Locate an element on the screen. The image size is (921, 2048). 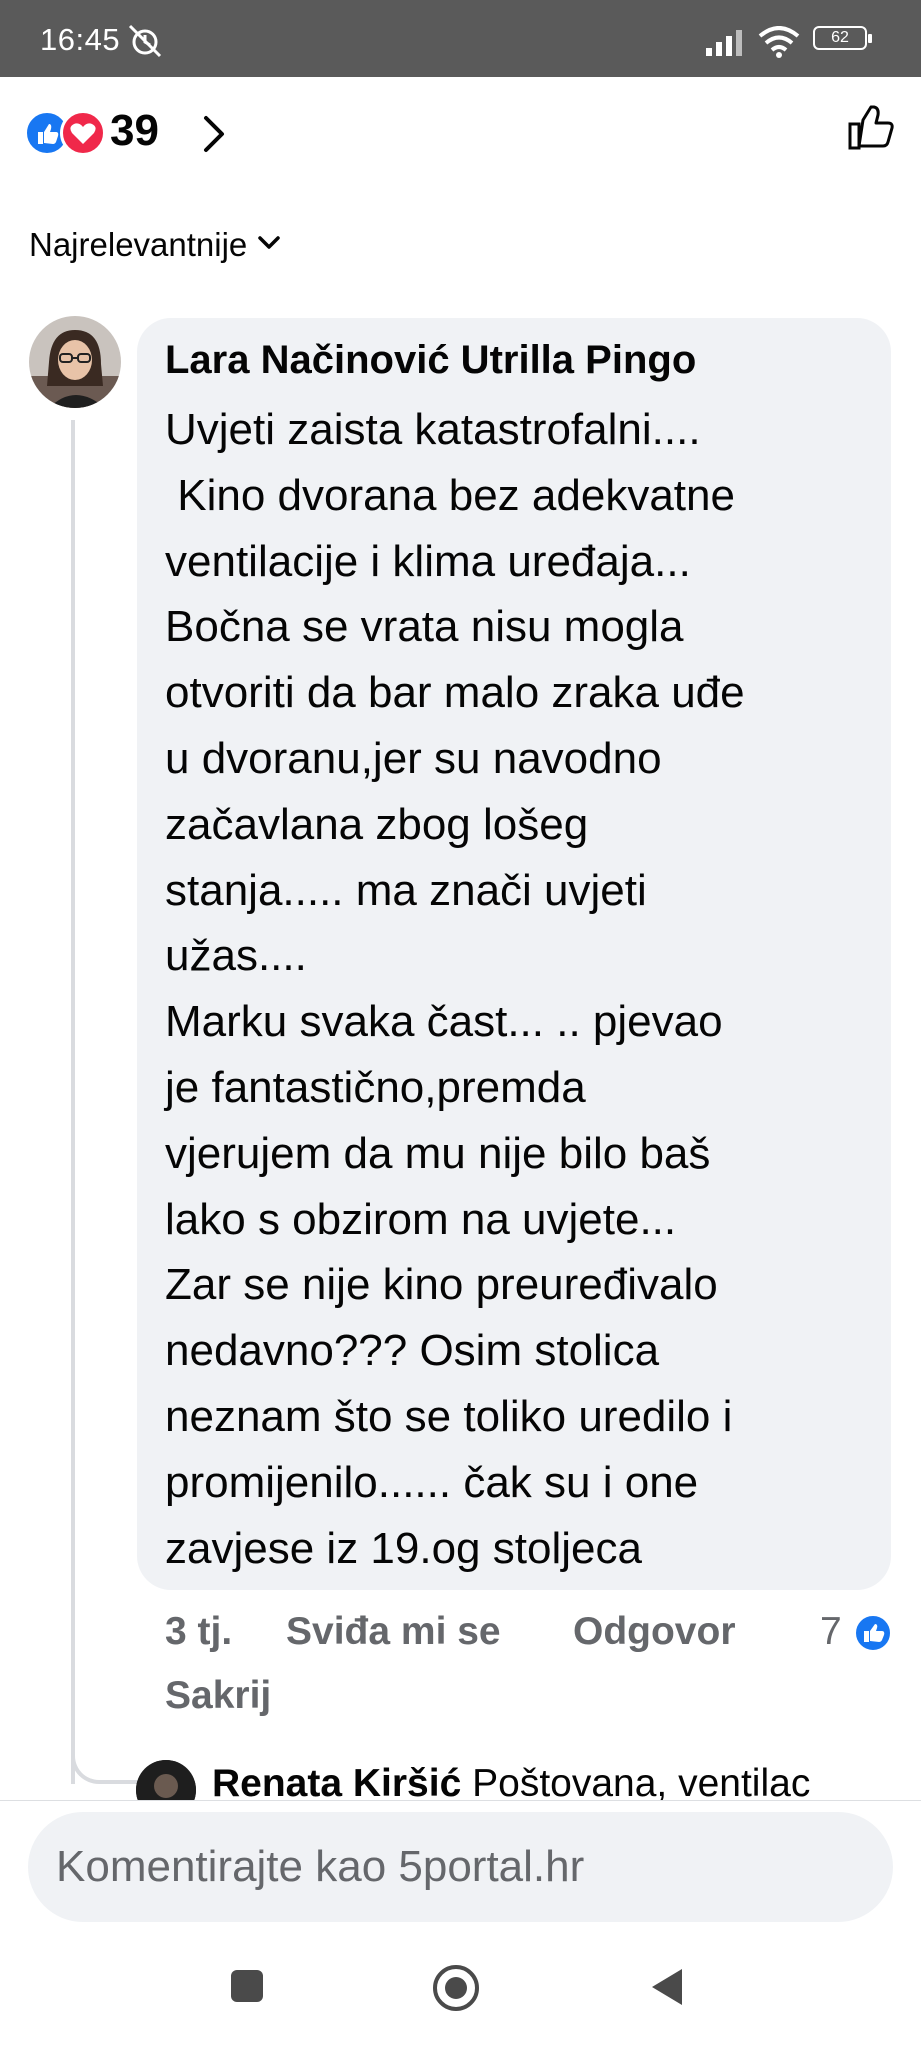
comment-composer is located at coordinates (460, 1867).